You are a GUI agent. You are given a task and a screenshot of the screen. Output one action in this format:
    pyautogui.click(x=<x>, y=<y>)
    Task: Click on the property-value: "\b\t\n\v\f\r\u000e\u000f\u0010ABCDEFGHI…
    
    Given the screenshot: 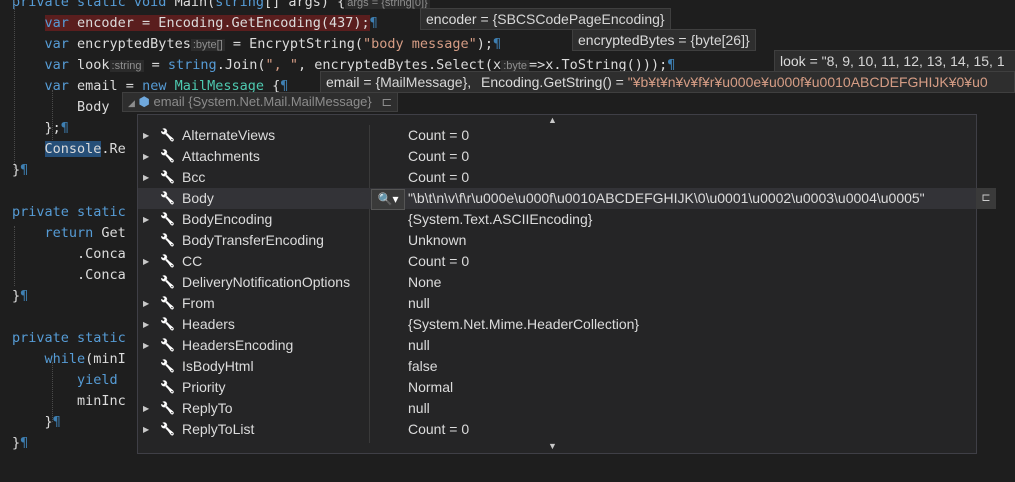 What is the action you would take?
    pyautogui.click(x=666, y=198)
    